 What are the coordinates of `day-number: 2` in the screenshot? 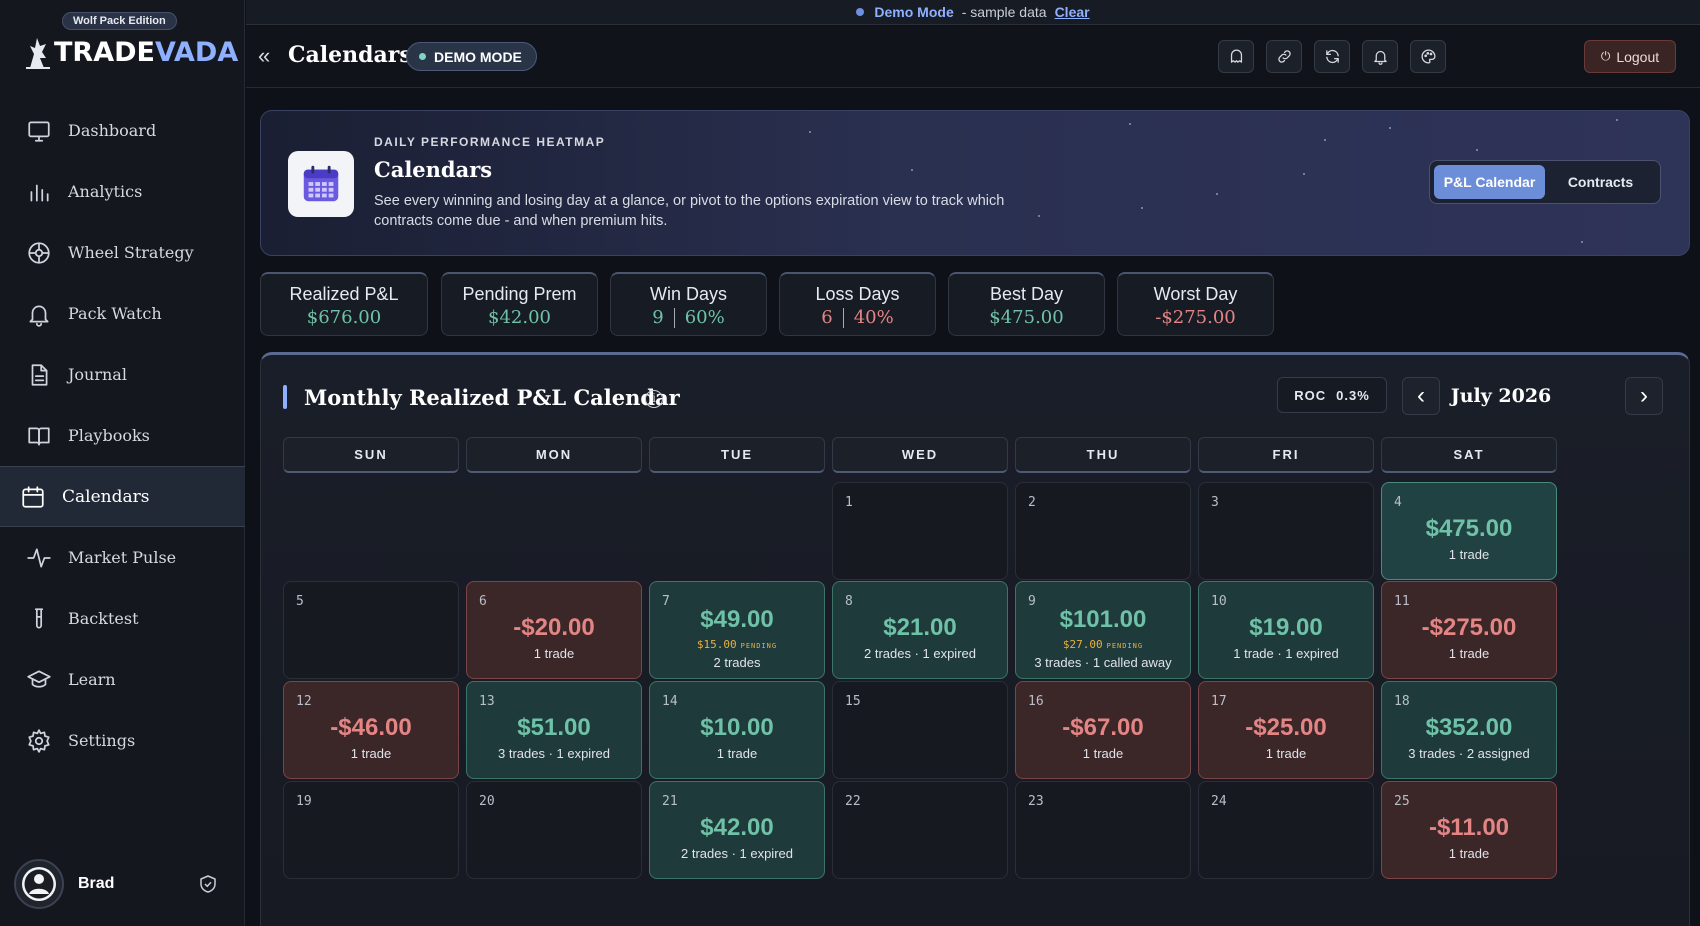 It's located at (1032, 502).